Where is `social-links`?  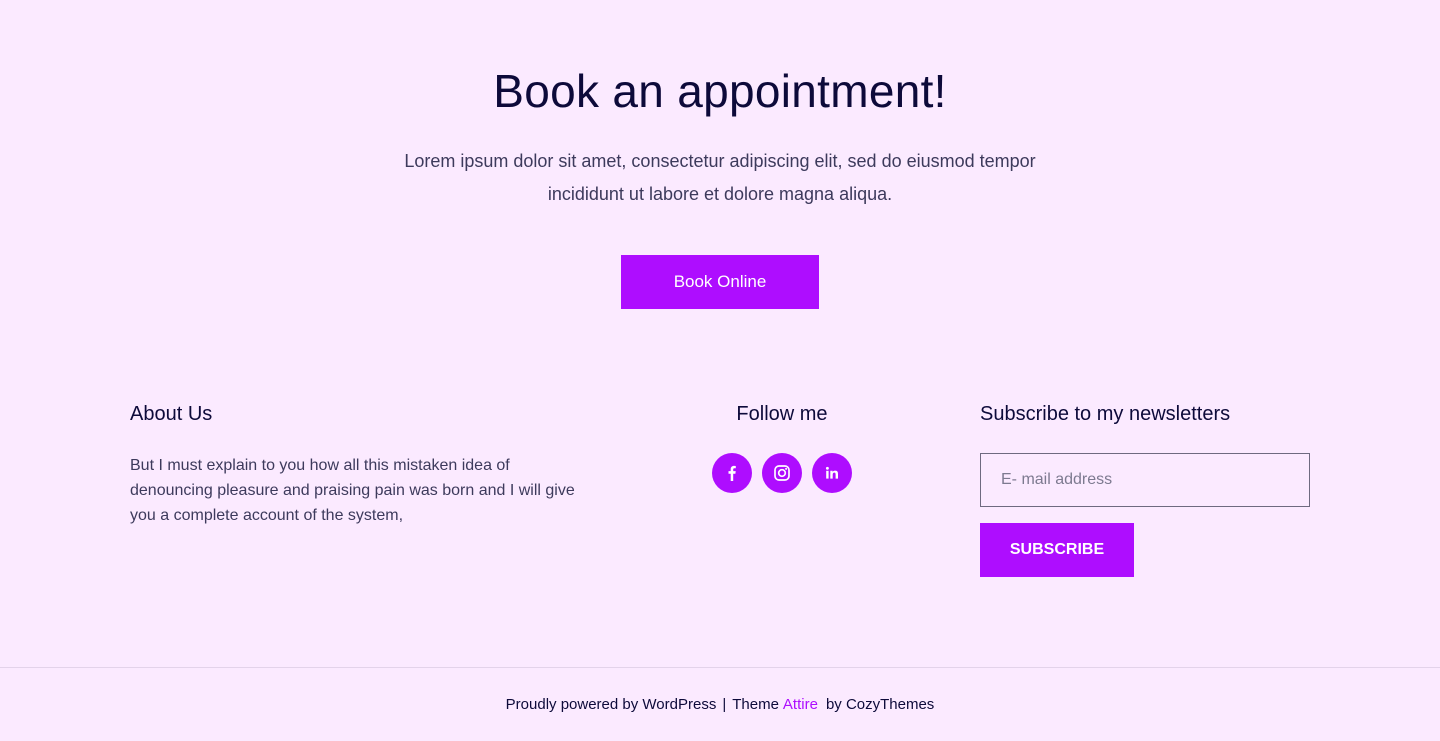 social-links is located at coordinates (782, 473).